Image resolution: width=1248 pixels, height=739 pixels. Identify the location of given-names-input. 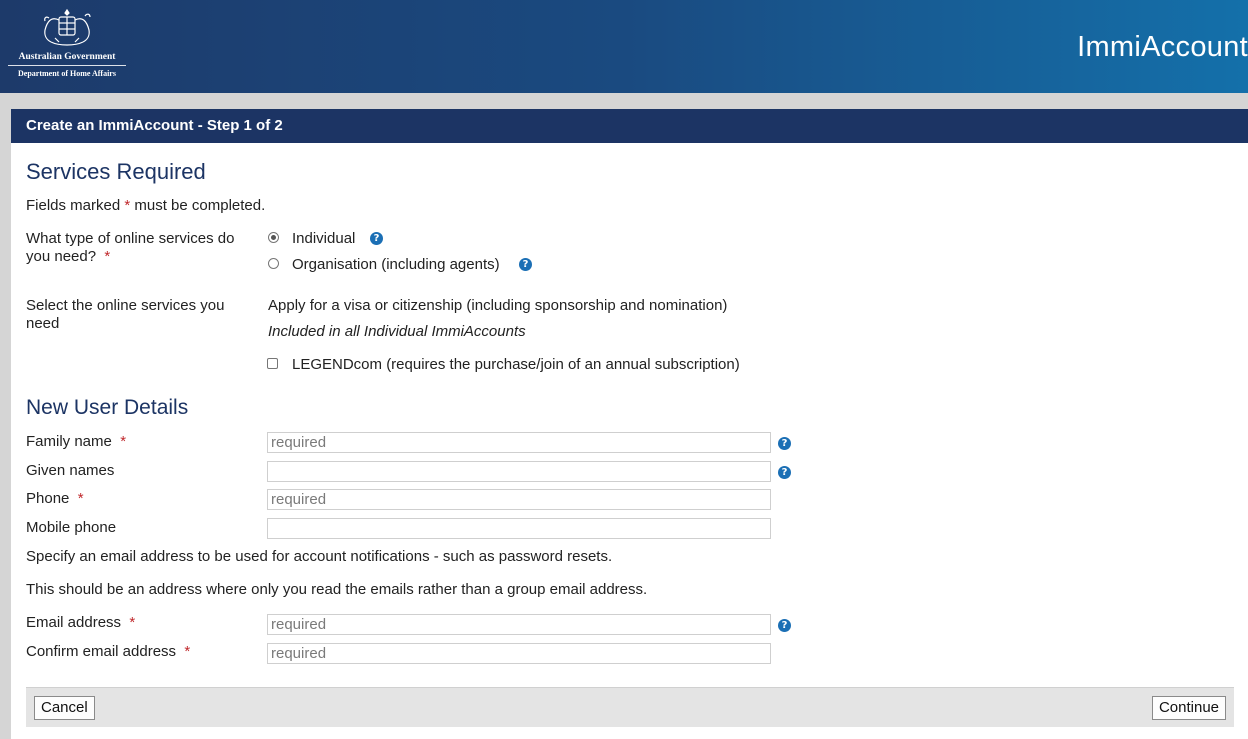
(519, 471).